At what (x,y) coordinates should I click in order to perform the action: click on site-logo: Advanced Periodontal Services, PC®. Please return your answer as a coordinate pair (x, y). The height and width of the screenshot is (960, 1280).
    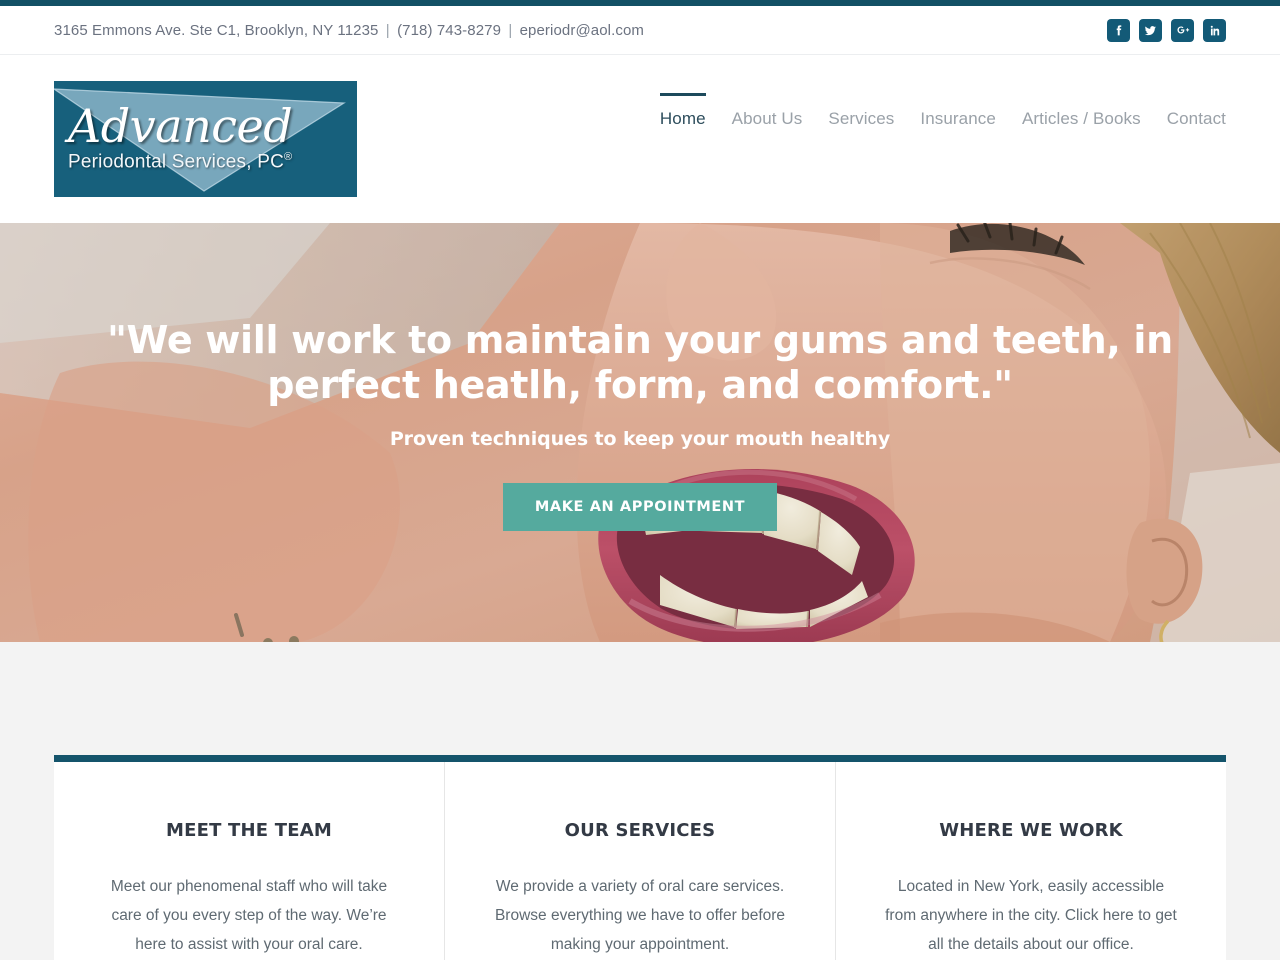
    Looking at the image, I should click on (205, 139).